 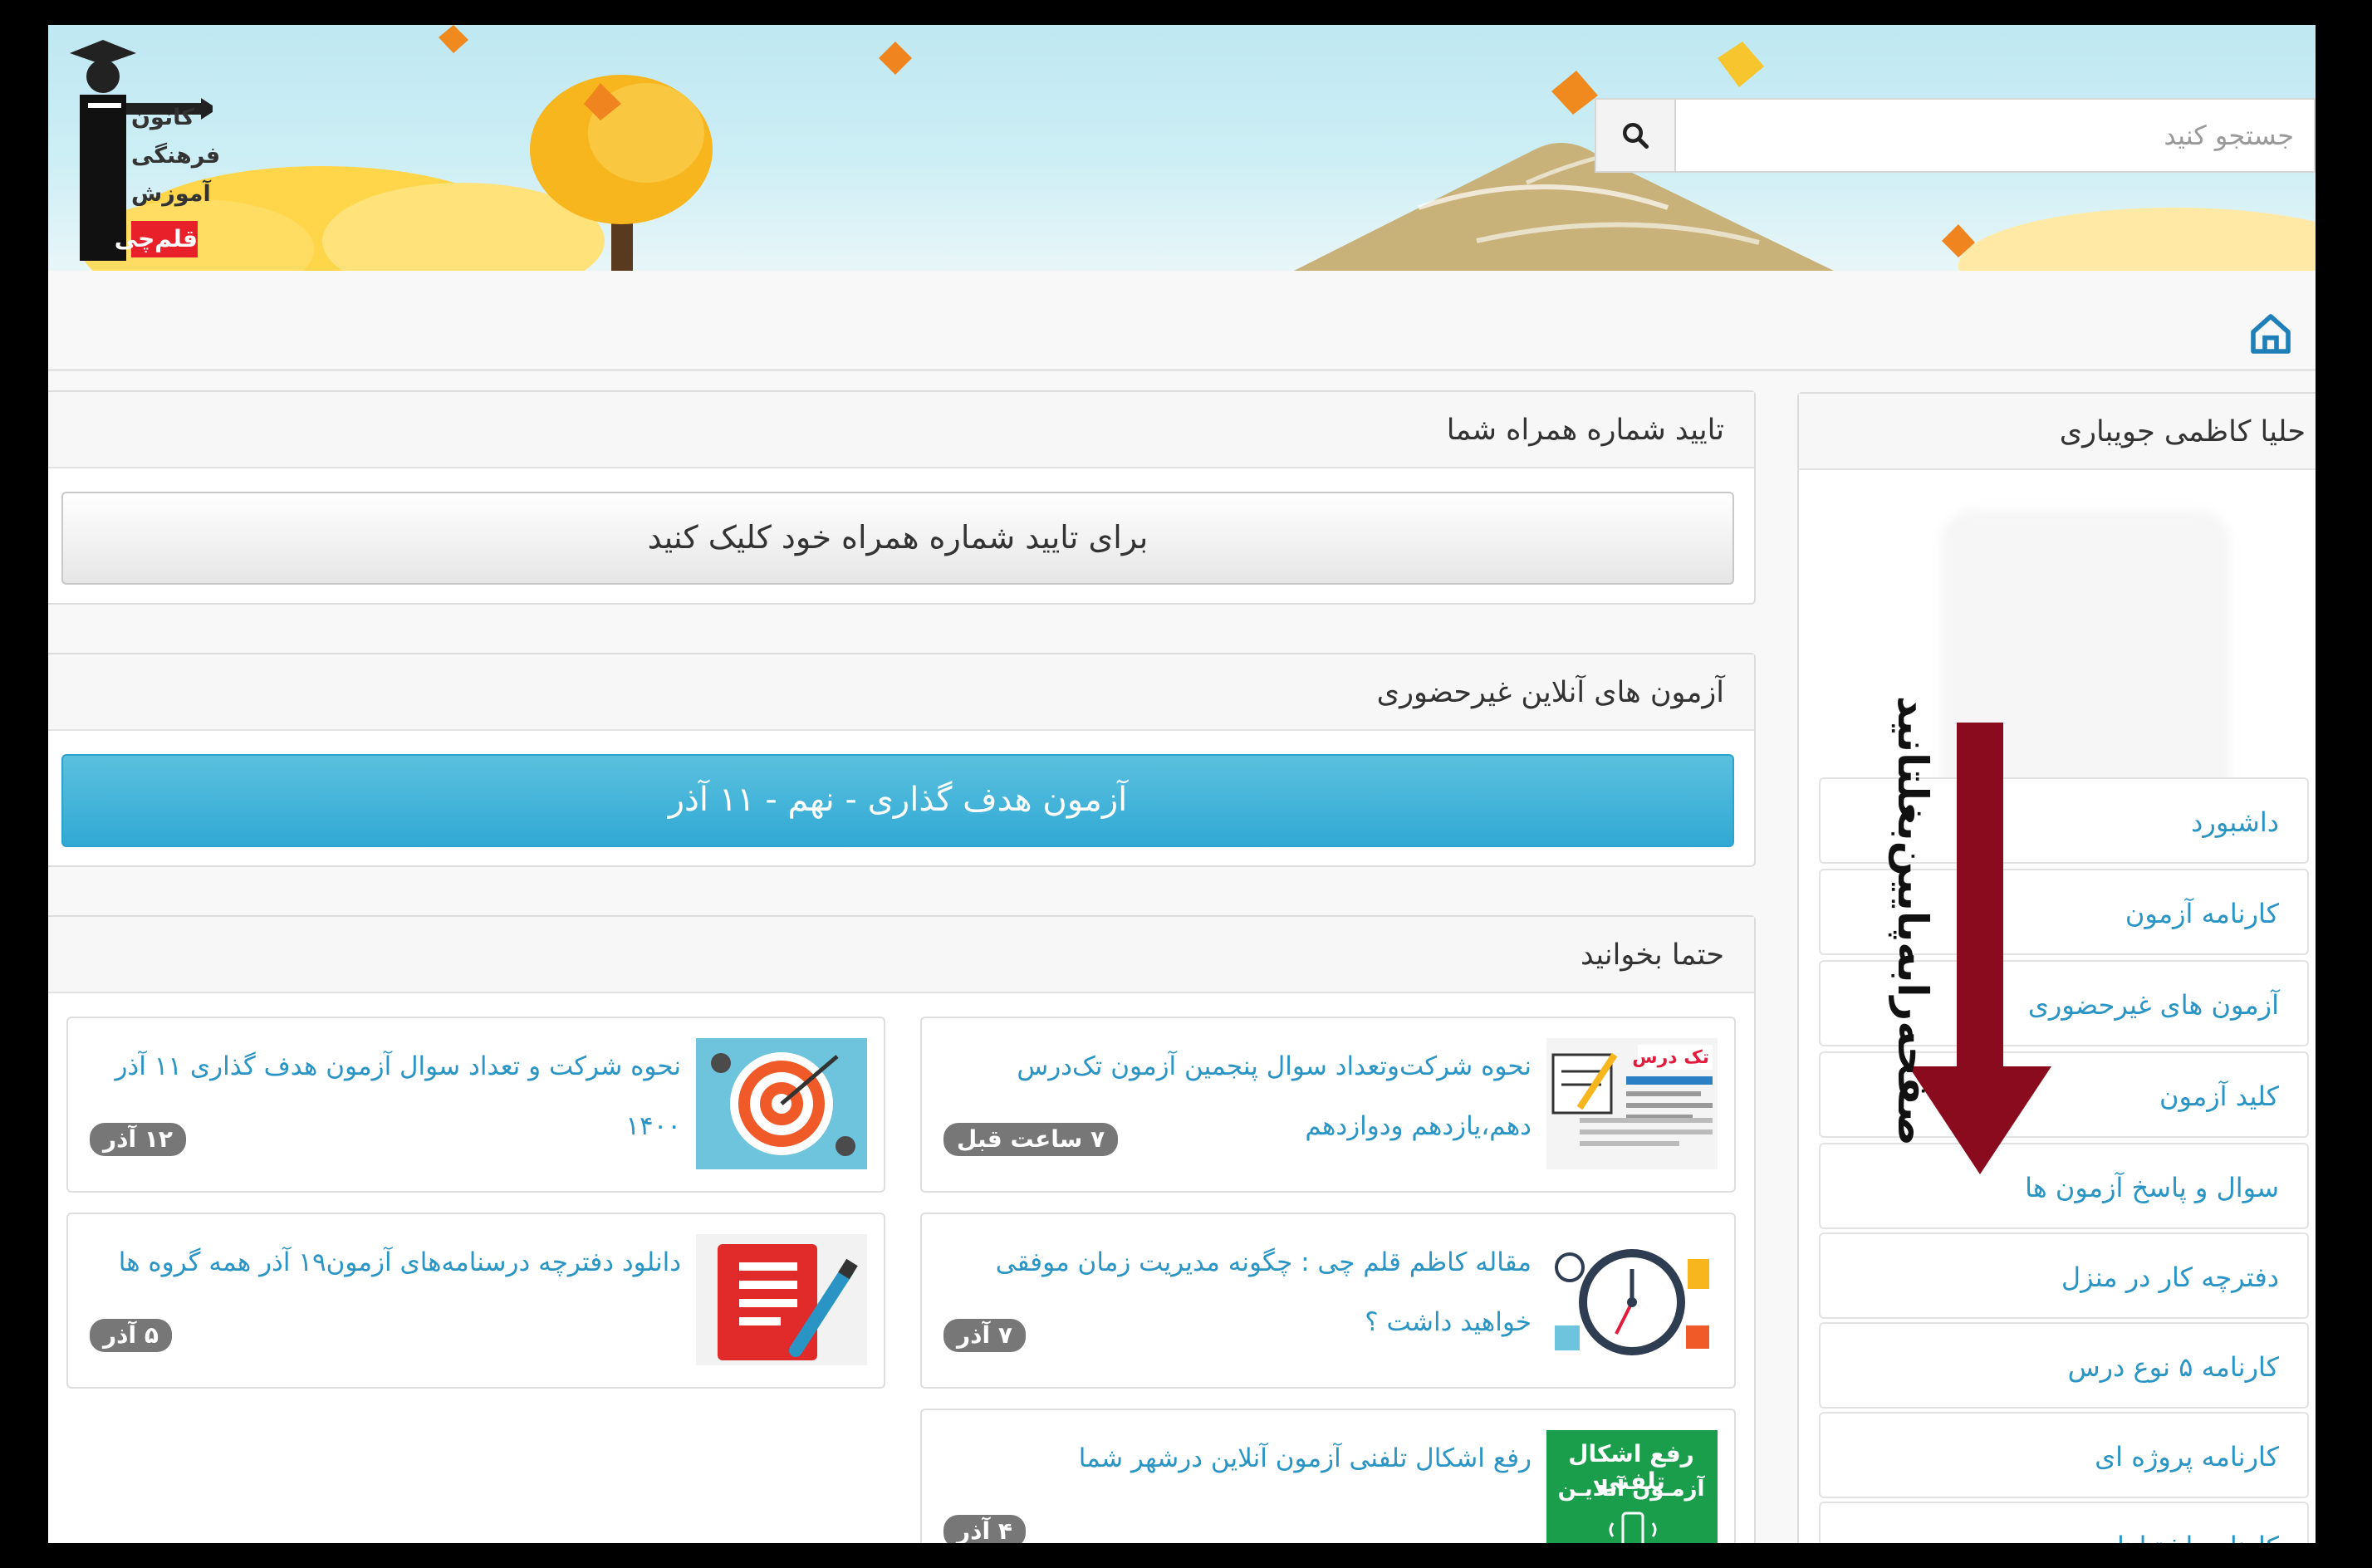 I want to click on target-exam-button: آزمون هدف گذاری - نهم - ۱۱ آذر, so click(x=898, y=800).